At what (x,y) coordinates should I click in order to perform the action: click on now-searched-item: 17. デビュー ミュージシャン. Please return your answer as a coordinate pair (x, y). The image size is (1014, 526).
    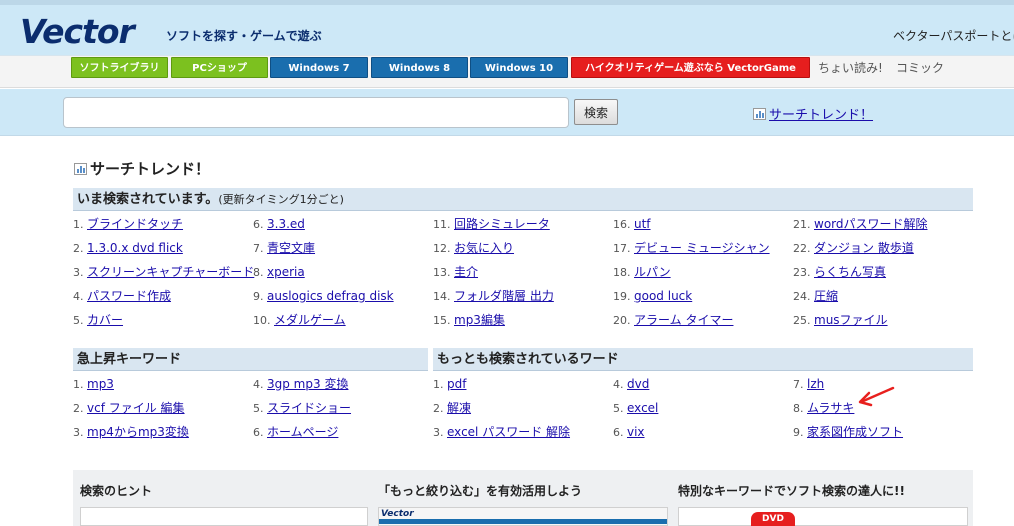
    Looking at the image, I should click on (691, 248).